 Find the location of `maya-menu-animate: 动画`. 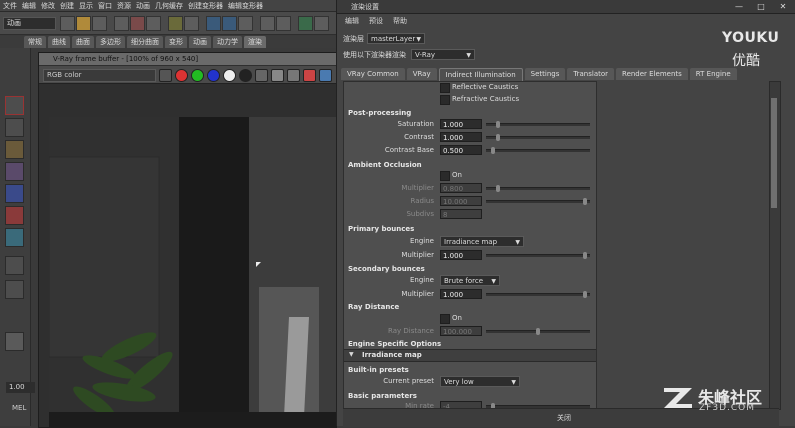

maya-menu-animate: 动画 is located at coordinates (143, 6).